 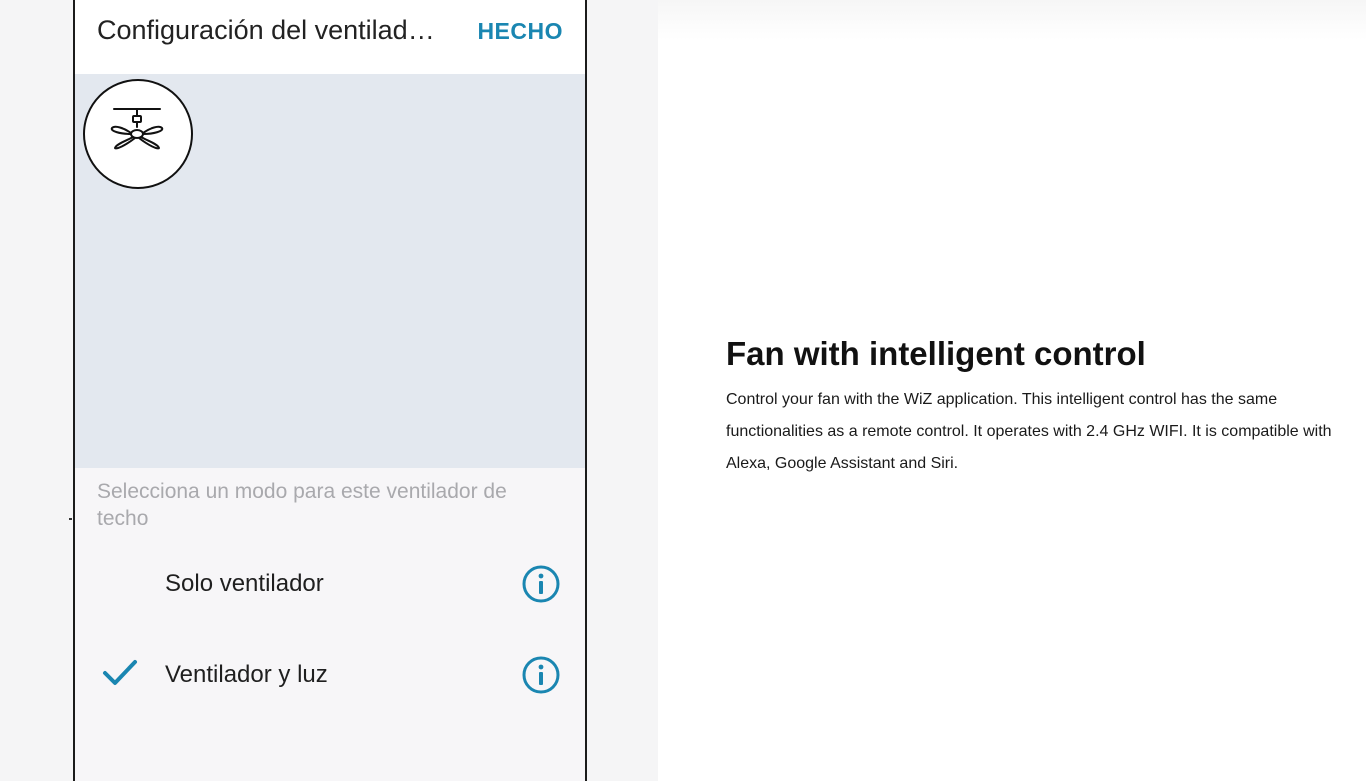 I want to click on done-button: HECHO, so click(x=520, y=31).